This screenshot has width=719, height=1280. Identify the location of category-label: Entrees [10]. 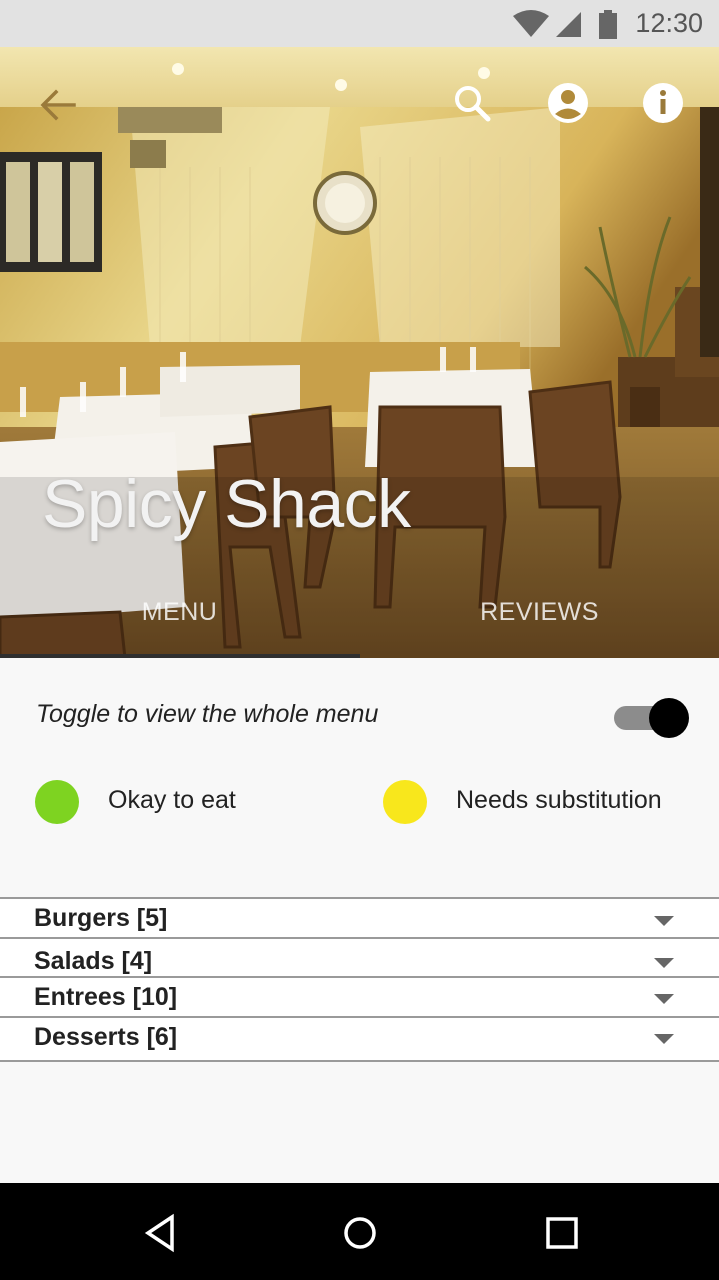
(106, 997).